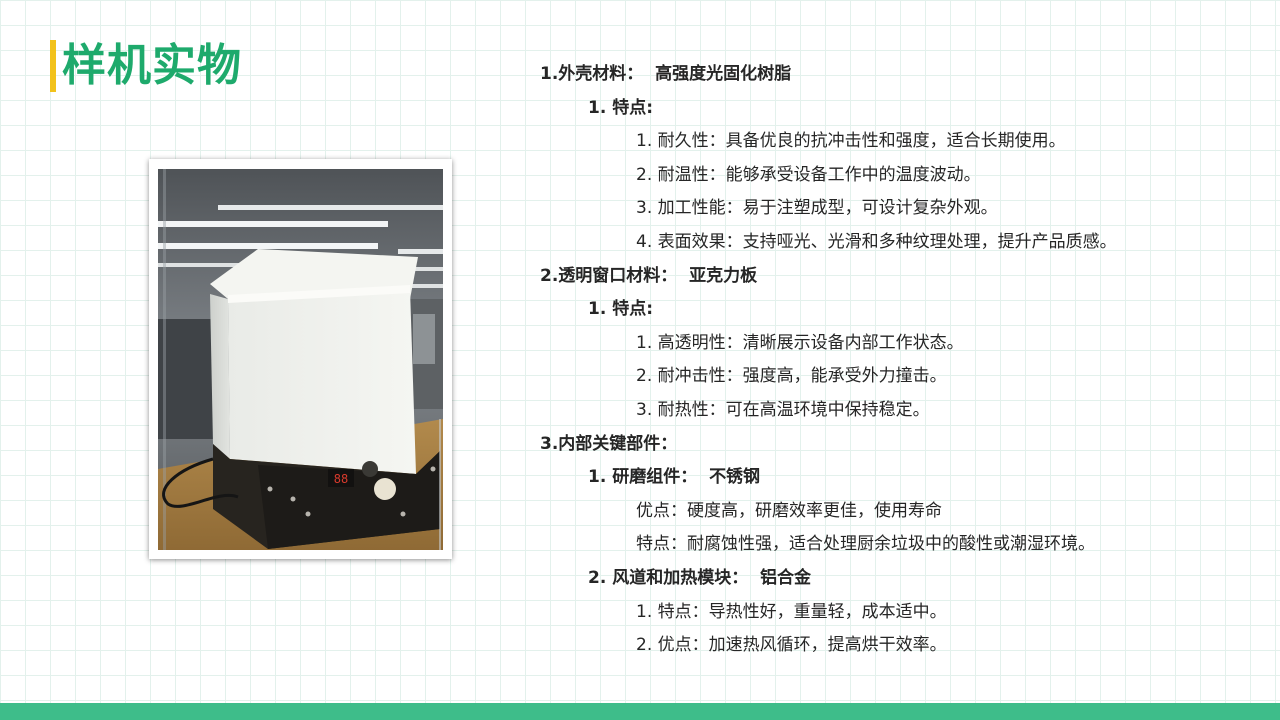 This screenshot has width=1280, height=720. I want to click on section-material: 亚克力板, so click(723, 275).